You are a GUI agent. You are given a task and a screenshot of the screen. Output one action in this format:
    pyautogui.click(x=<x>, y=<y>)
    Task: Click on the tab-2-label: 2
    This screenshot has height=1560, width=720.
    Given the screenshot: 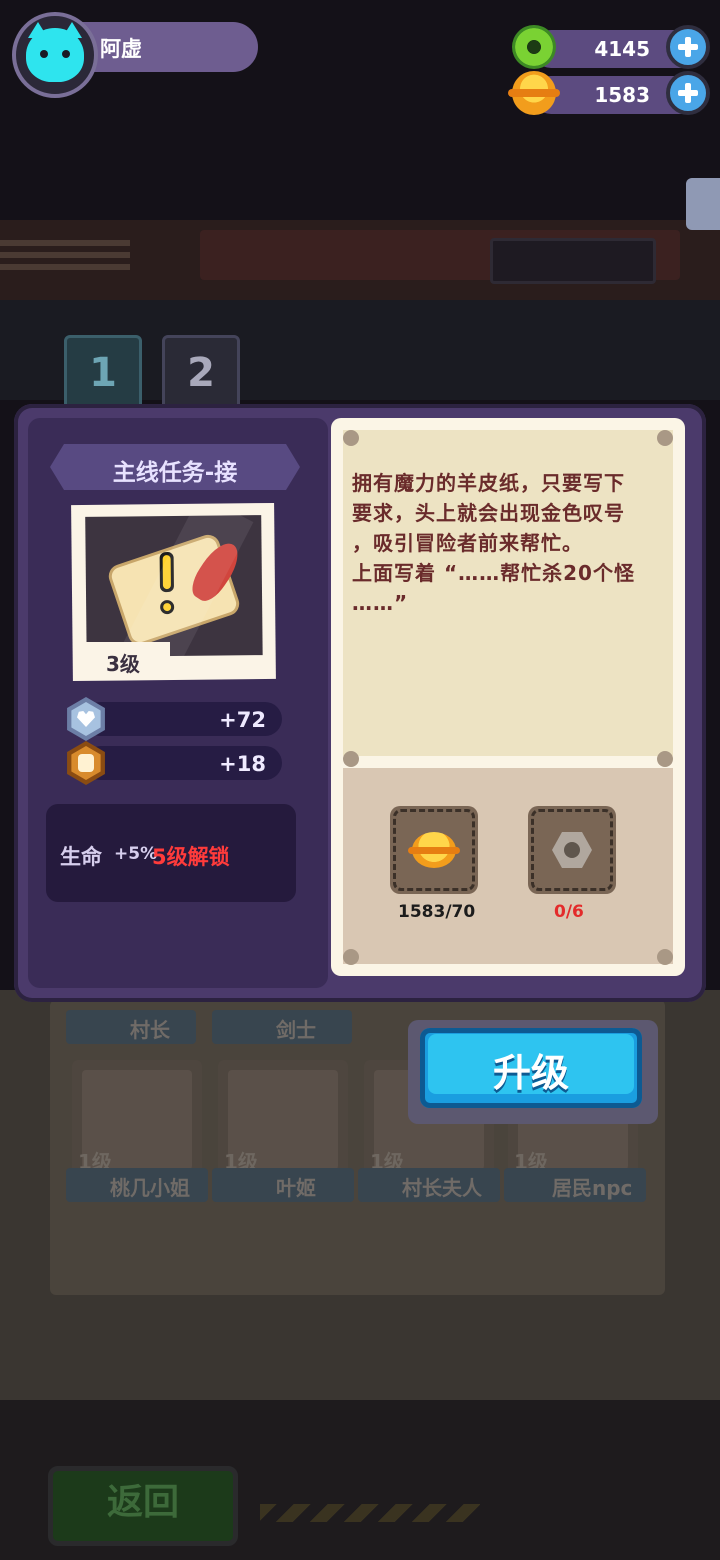 What is the action you would take?
    pyautogui.click(x=201, y=373)
    